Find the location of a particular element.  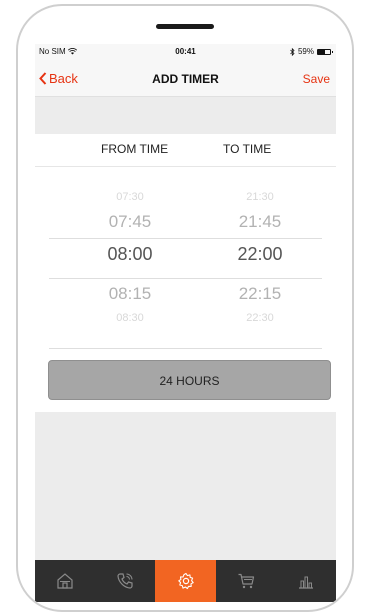

picker-bottom-divider is located at coordinates (185, 348).